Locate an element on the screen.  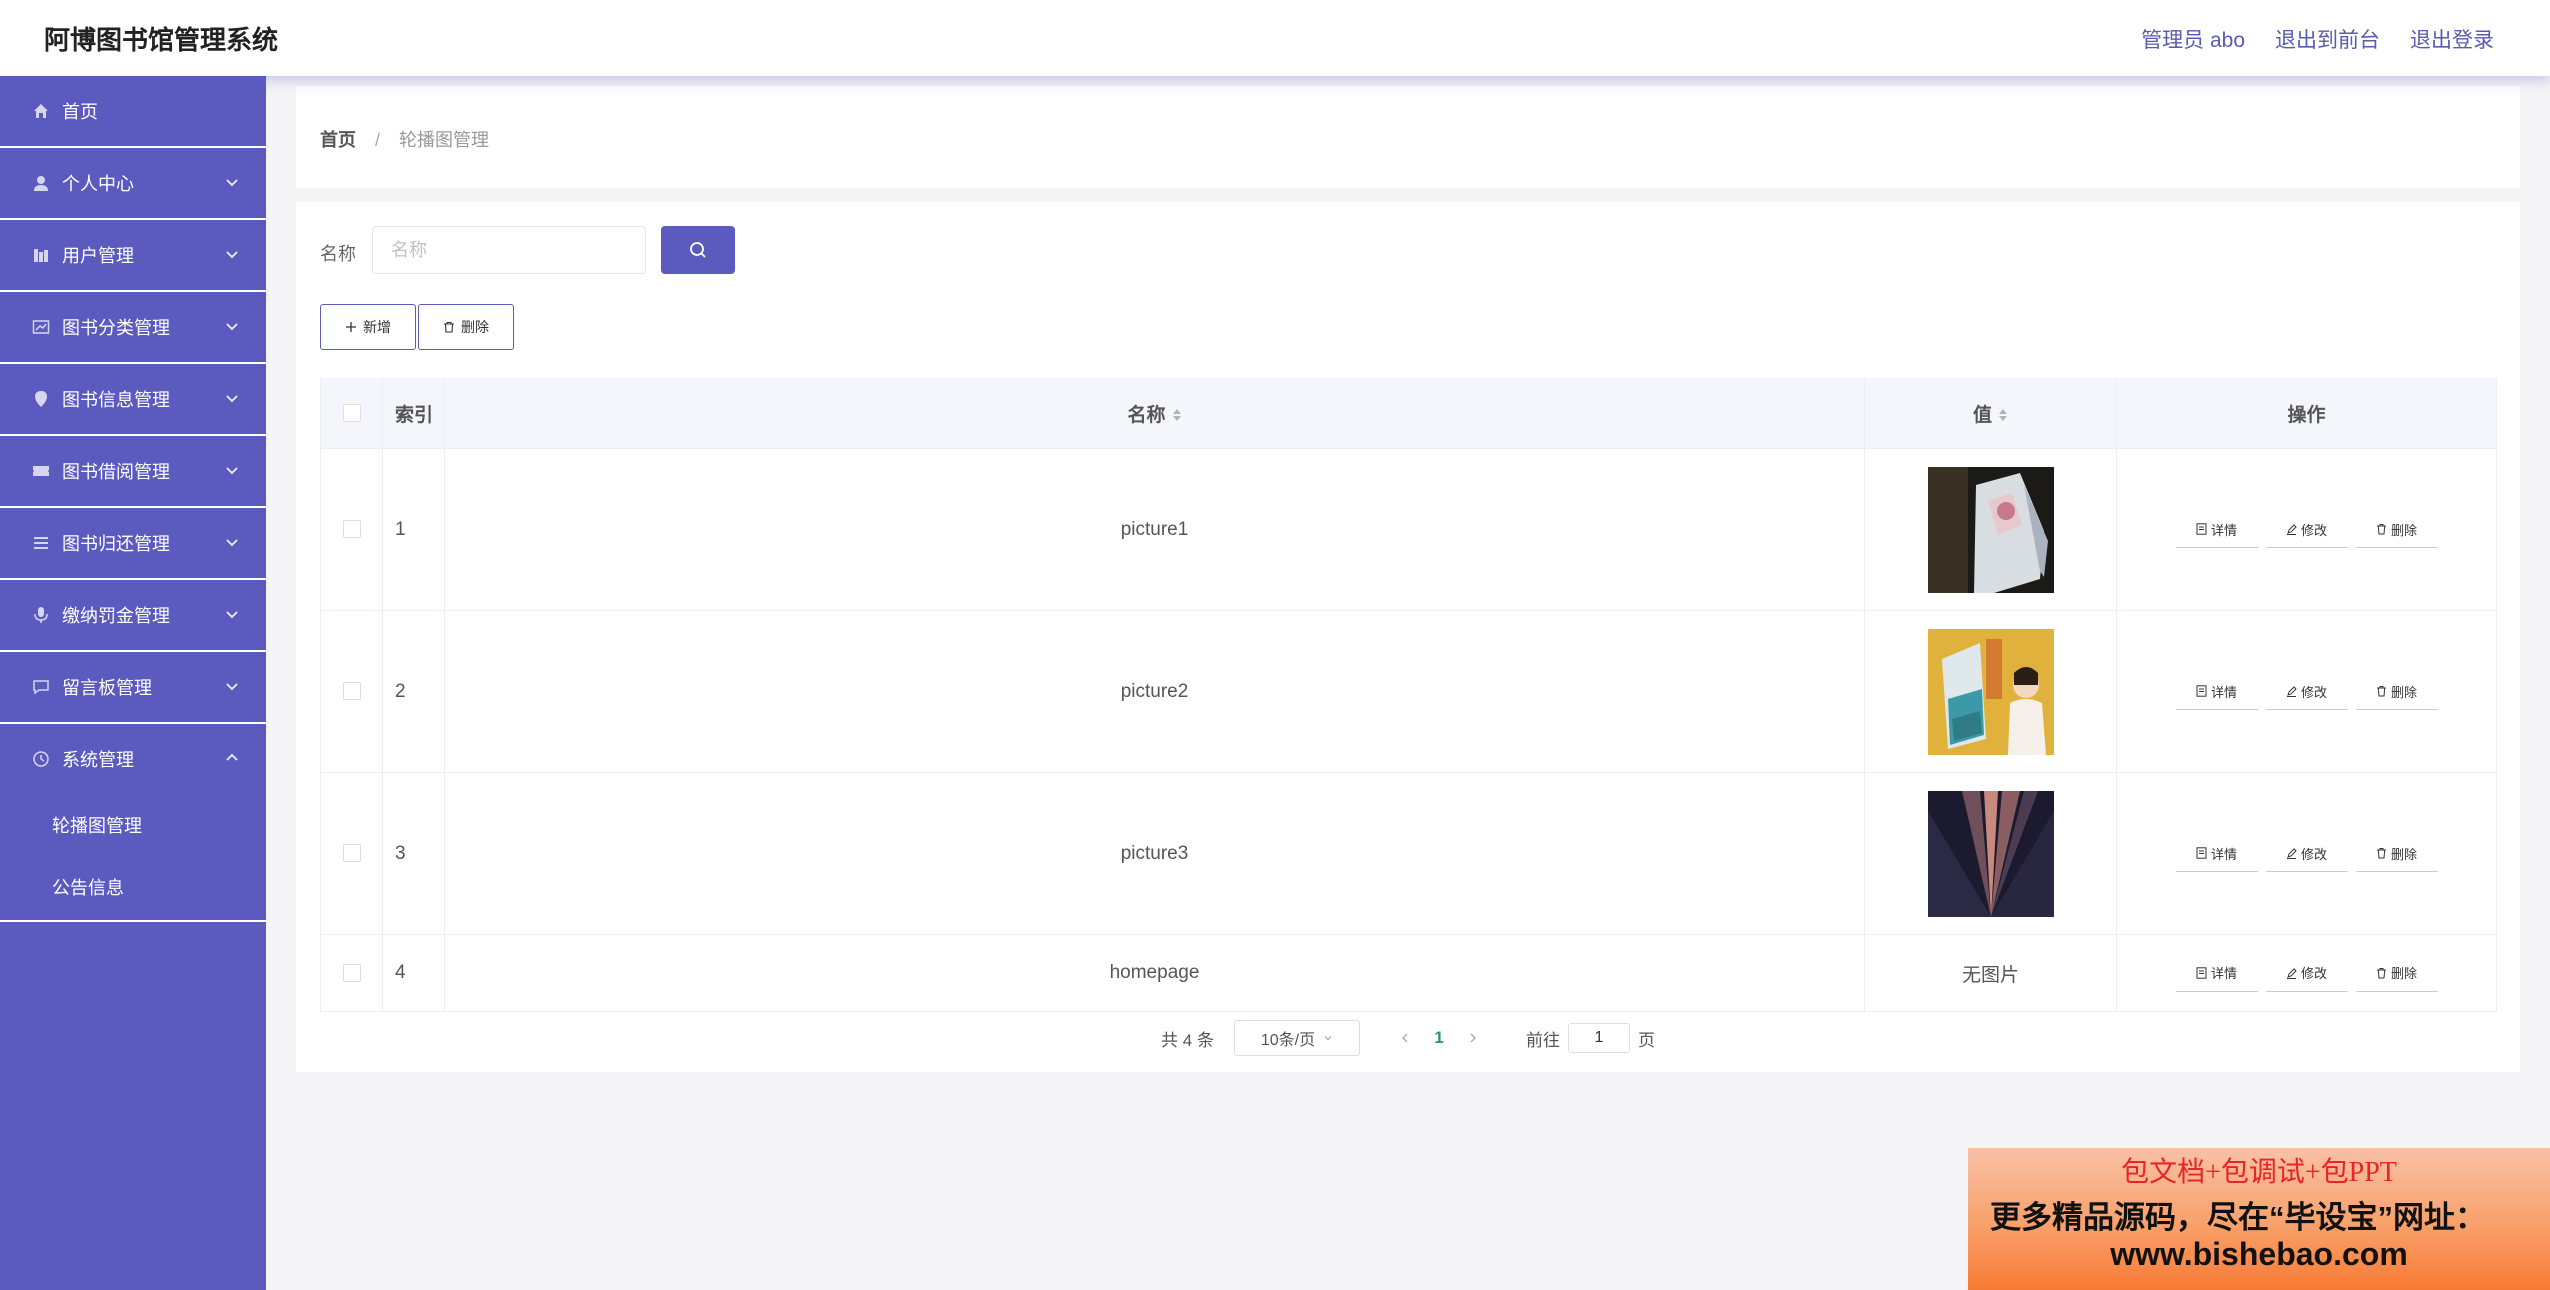
promo-line-3: www.bishebao.com is located at coordinates (2259, 1254).